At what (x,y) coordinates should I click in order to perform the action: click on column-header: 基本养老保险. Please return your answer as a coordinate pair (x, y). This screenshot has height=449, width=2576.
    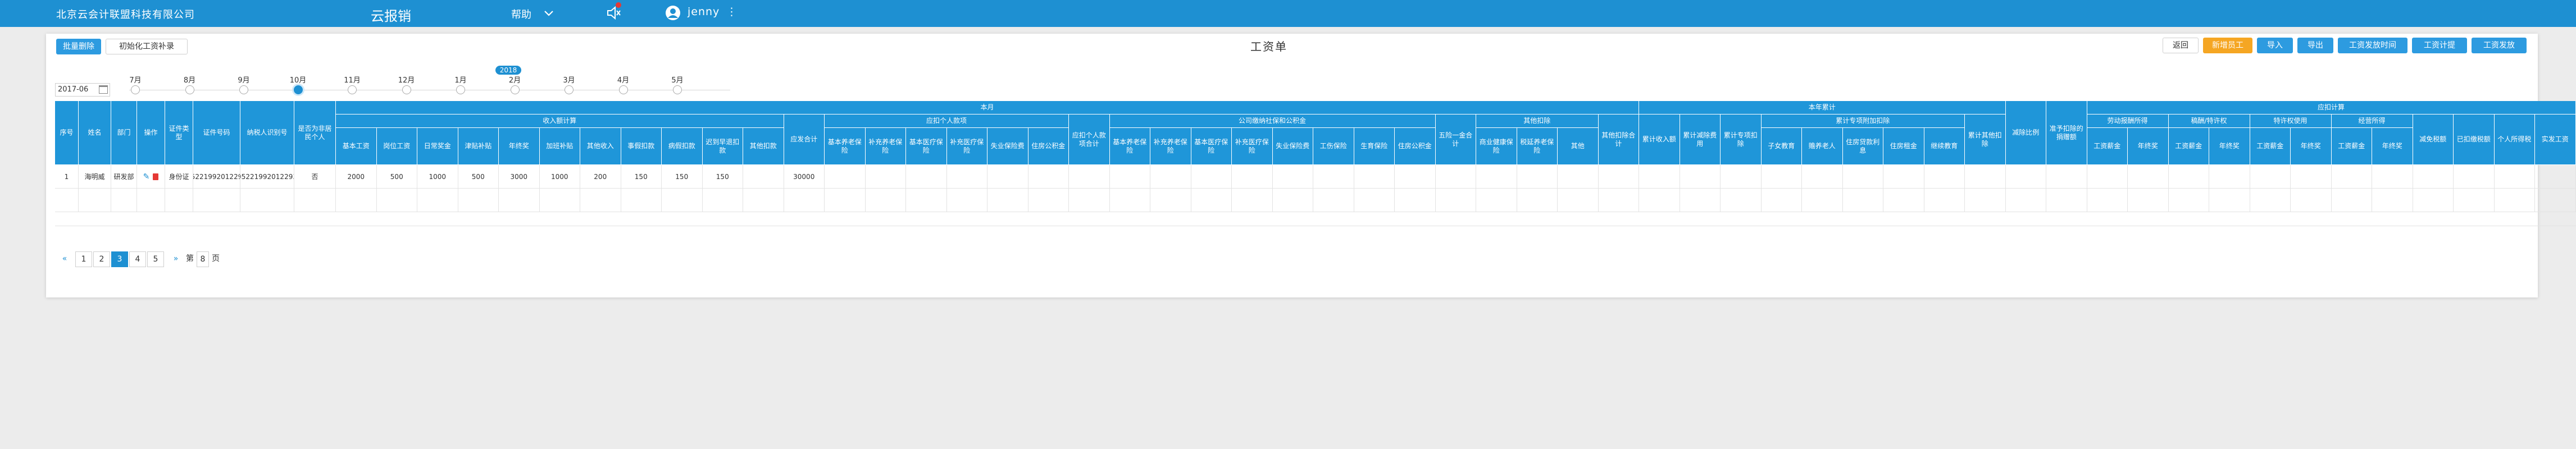
    Looking at the image, I should click on (845, 147).